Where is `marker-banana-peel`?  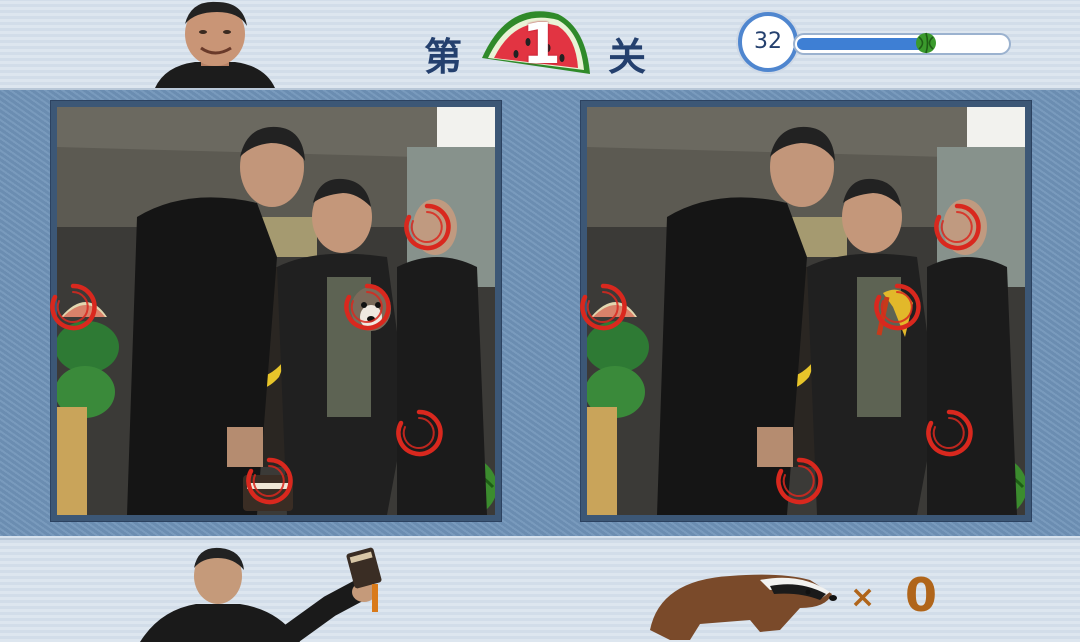
marker-banana-peel is located at coordinates (897, 307).